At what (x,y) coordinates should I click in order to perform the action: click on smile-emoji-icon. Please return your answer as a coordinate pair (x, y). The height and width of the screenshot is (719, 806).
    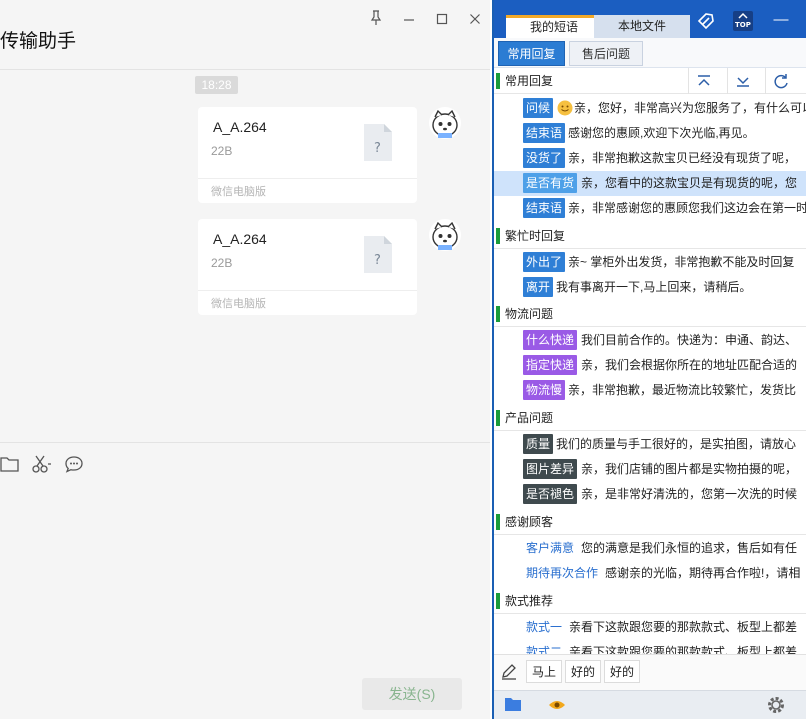
    Looking at the image, I should click on (565, 110).